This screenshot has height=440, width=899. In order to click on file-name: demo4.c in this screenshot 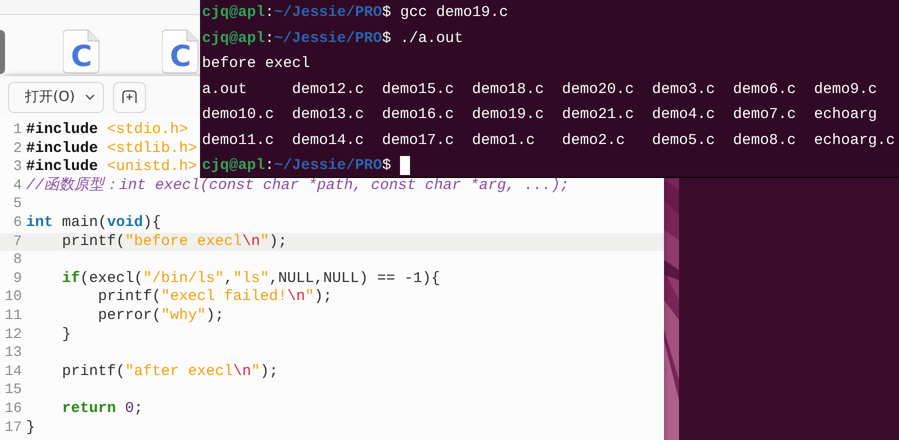, I will do `click(684, 115)`.